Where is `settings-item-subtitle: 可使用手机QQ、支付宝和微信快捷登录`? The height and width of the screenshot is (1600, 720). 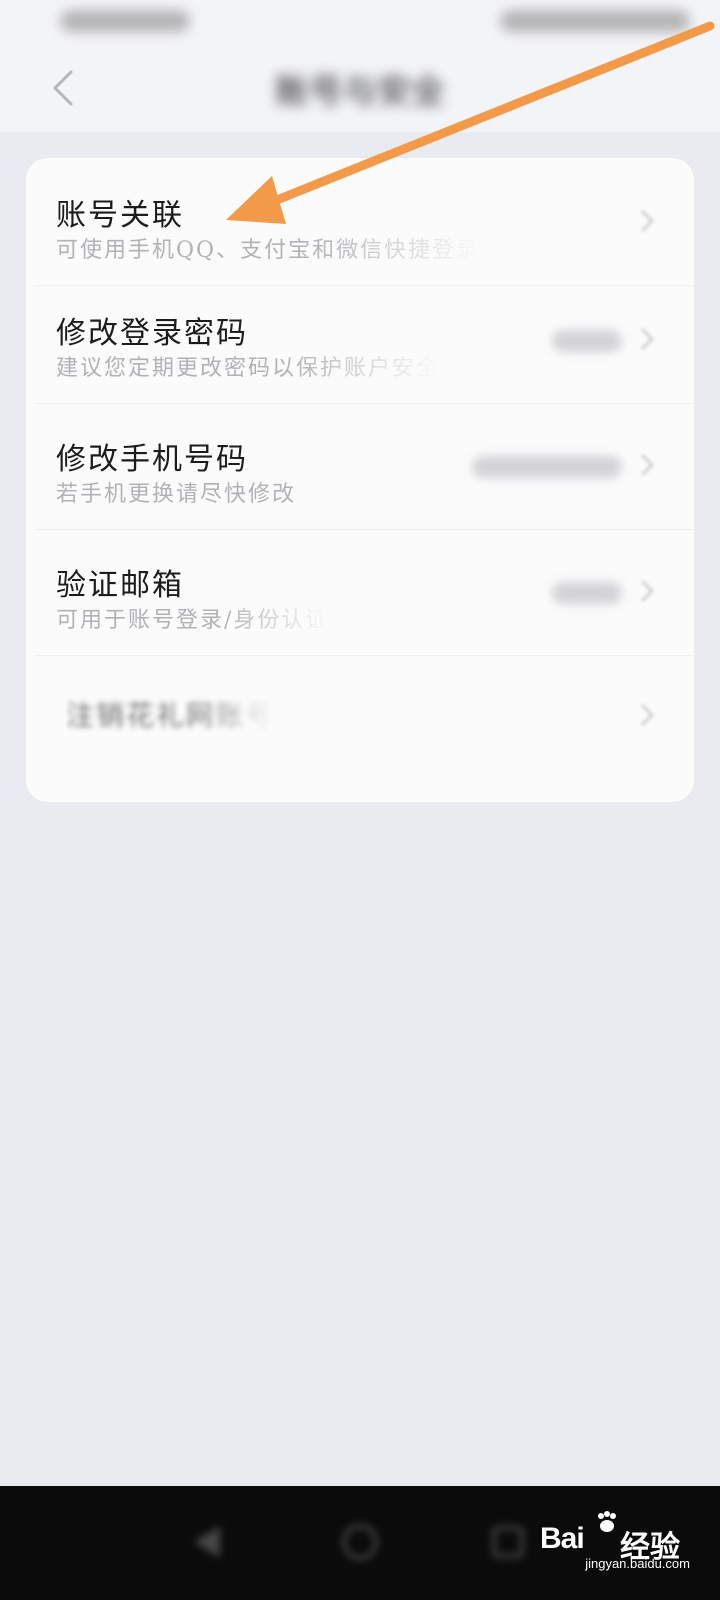 settings-item-subtitle: 可使用手机QQ、支付宝和微信快捷登录 is located at coordinates (268, 250).